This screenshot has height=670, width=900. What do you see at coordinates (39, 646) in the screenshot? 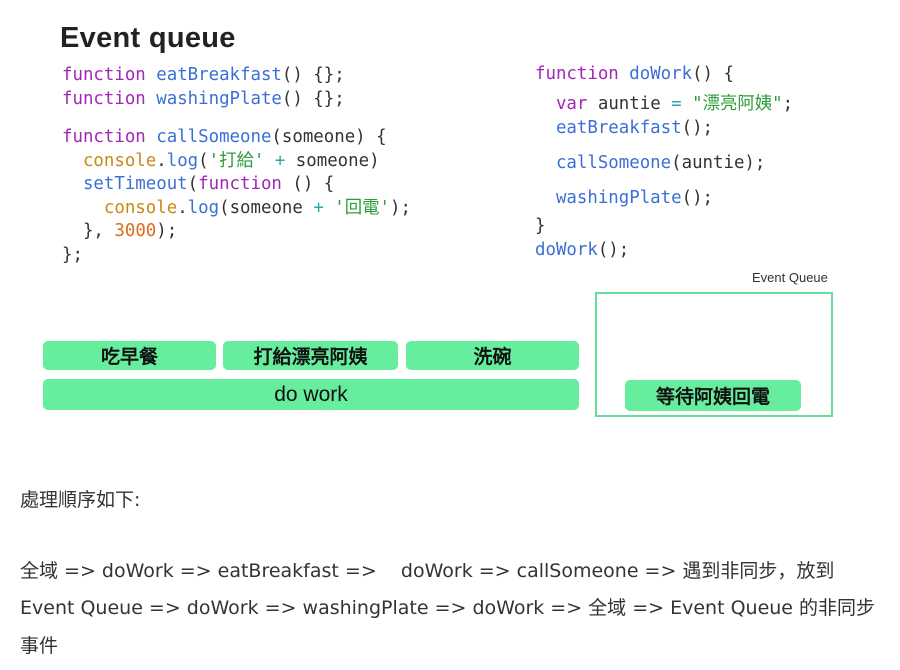
I see `note-line-3: 事件` at bounding box center [39, 646].